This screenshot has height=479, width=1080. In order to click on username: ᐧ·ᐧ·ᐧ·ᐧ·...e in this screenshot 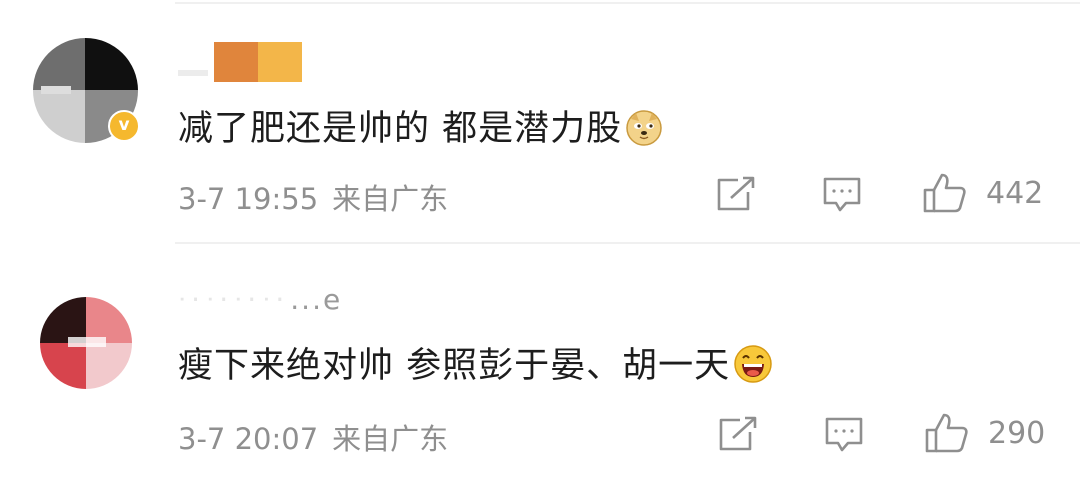, I will do `click(260, 299)`.